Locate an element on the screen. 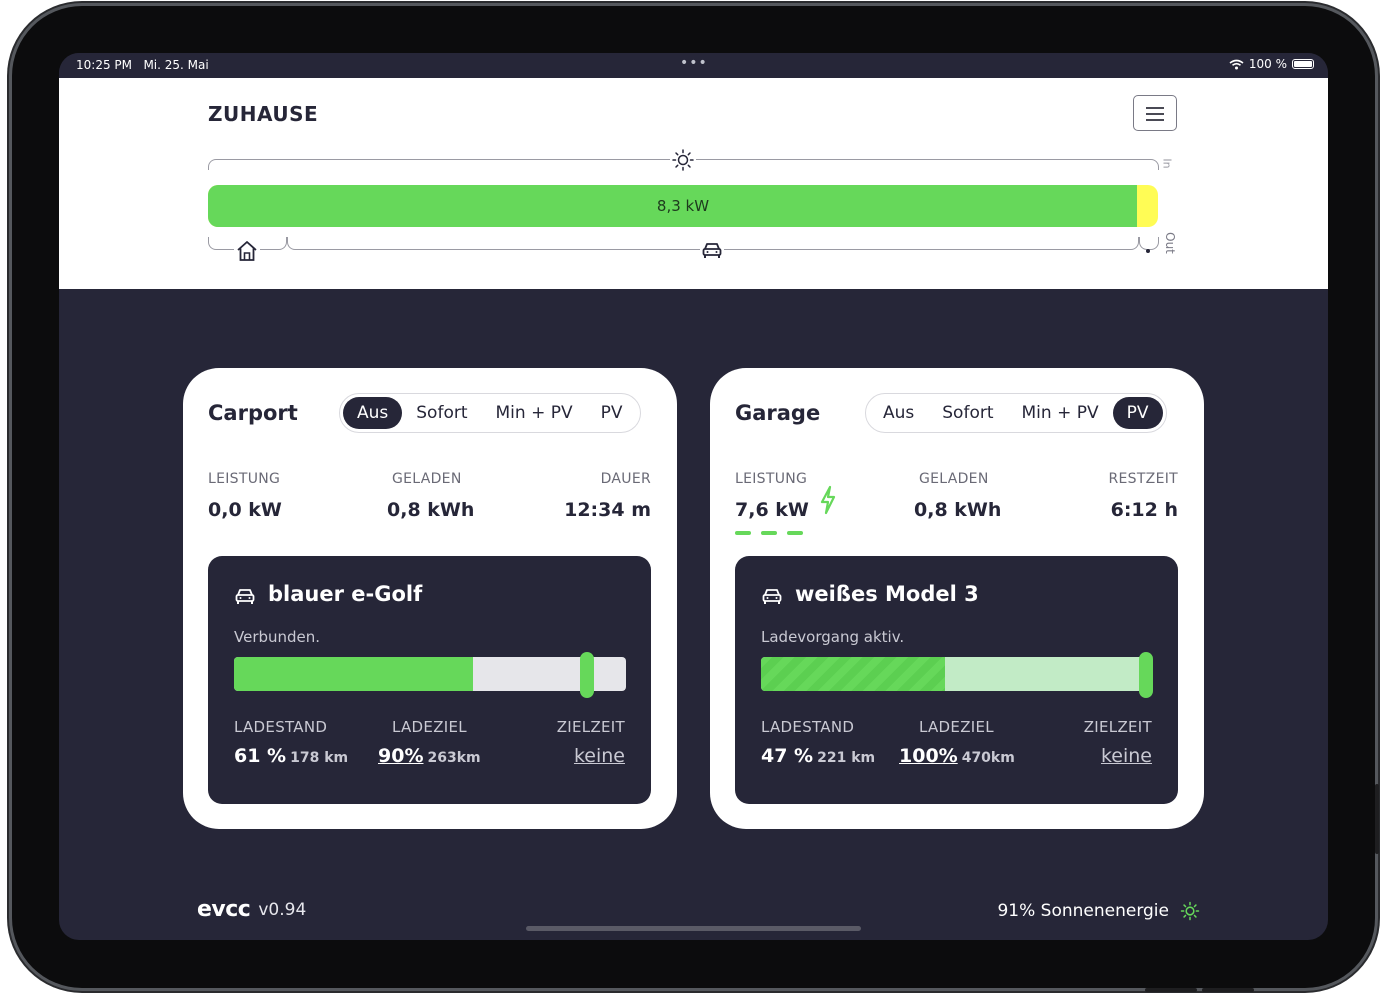  power-total: 8,3 kW is located at coordinates (683, 206).